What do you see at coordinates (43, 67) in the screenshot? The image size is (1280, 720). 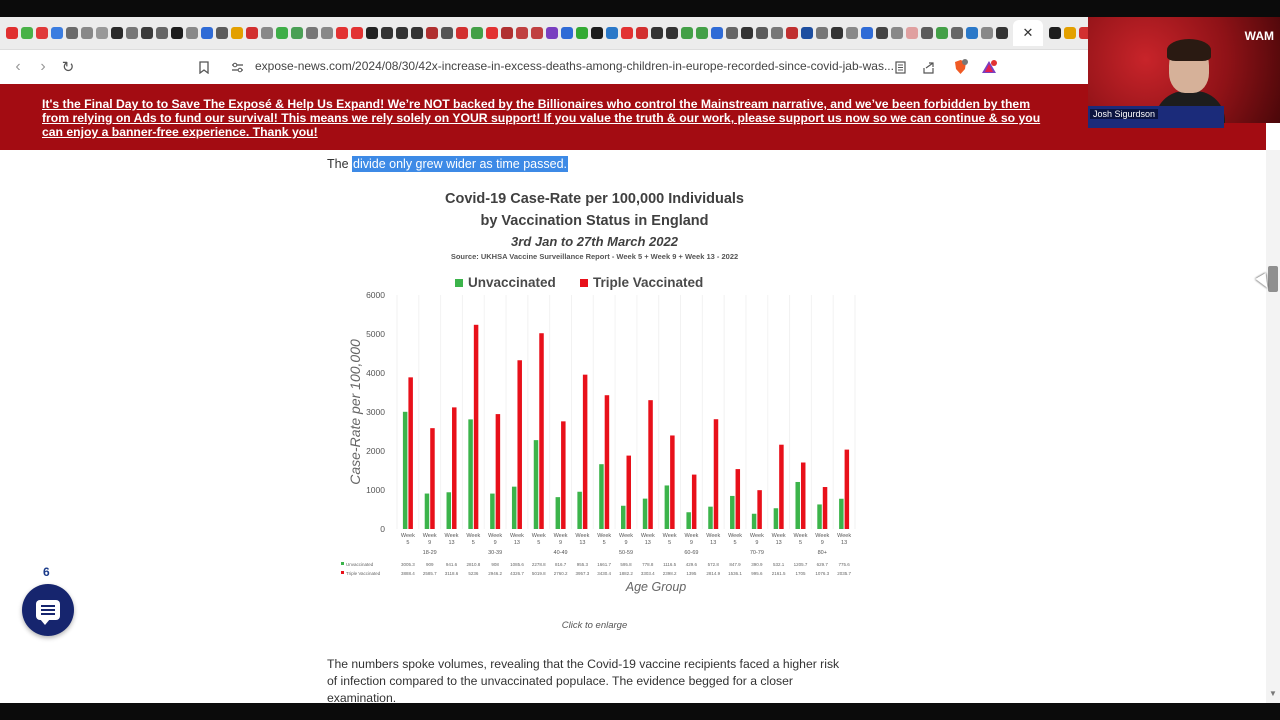 I see `forward-icon: ›` at bounding box center [43, 67].